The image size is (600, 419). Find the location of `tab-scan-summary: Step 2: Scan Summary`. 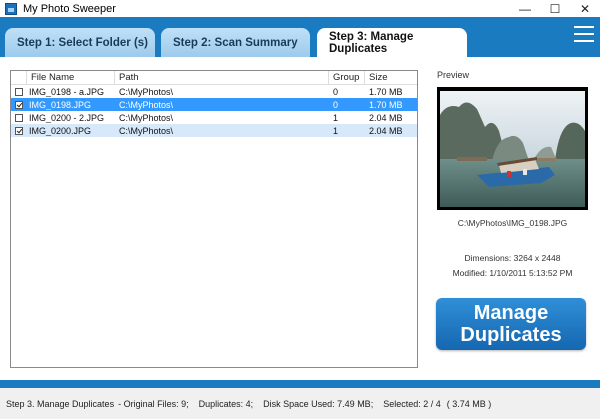

tab-scan-summary: Step 2: Scan Summary is located at coordinates (235, 42).